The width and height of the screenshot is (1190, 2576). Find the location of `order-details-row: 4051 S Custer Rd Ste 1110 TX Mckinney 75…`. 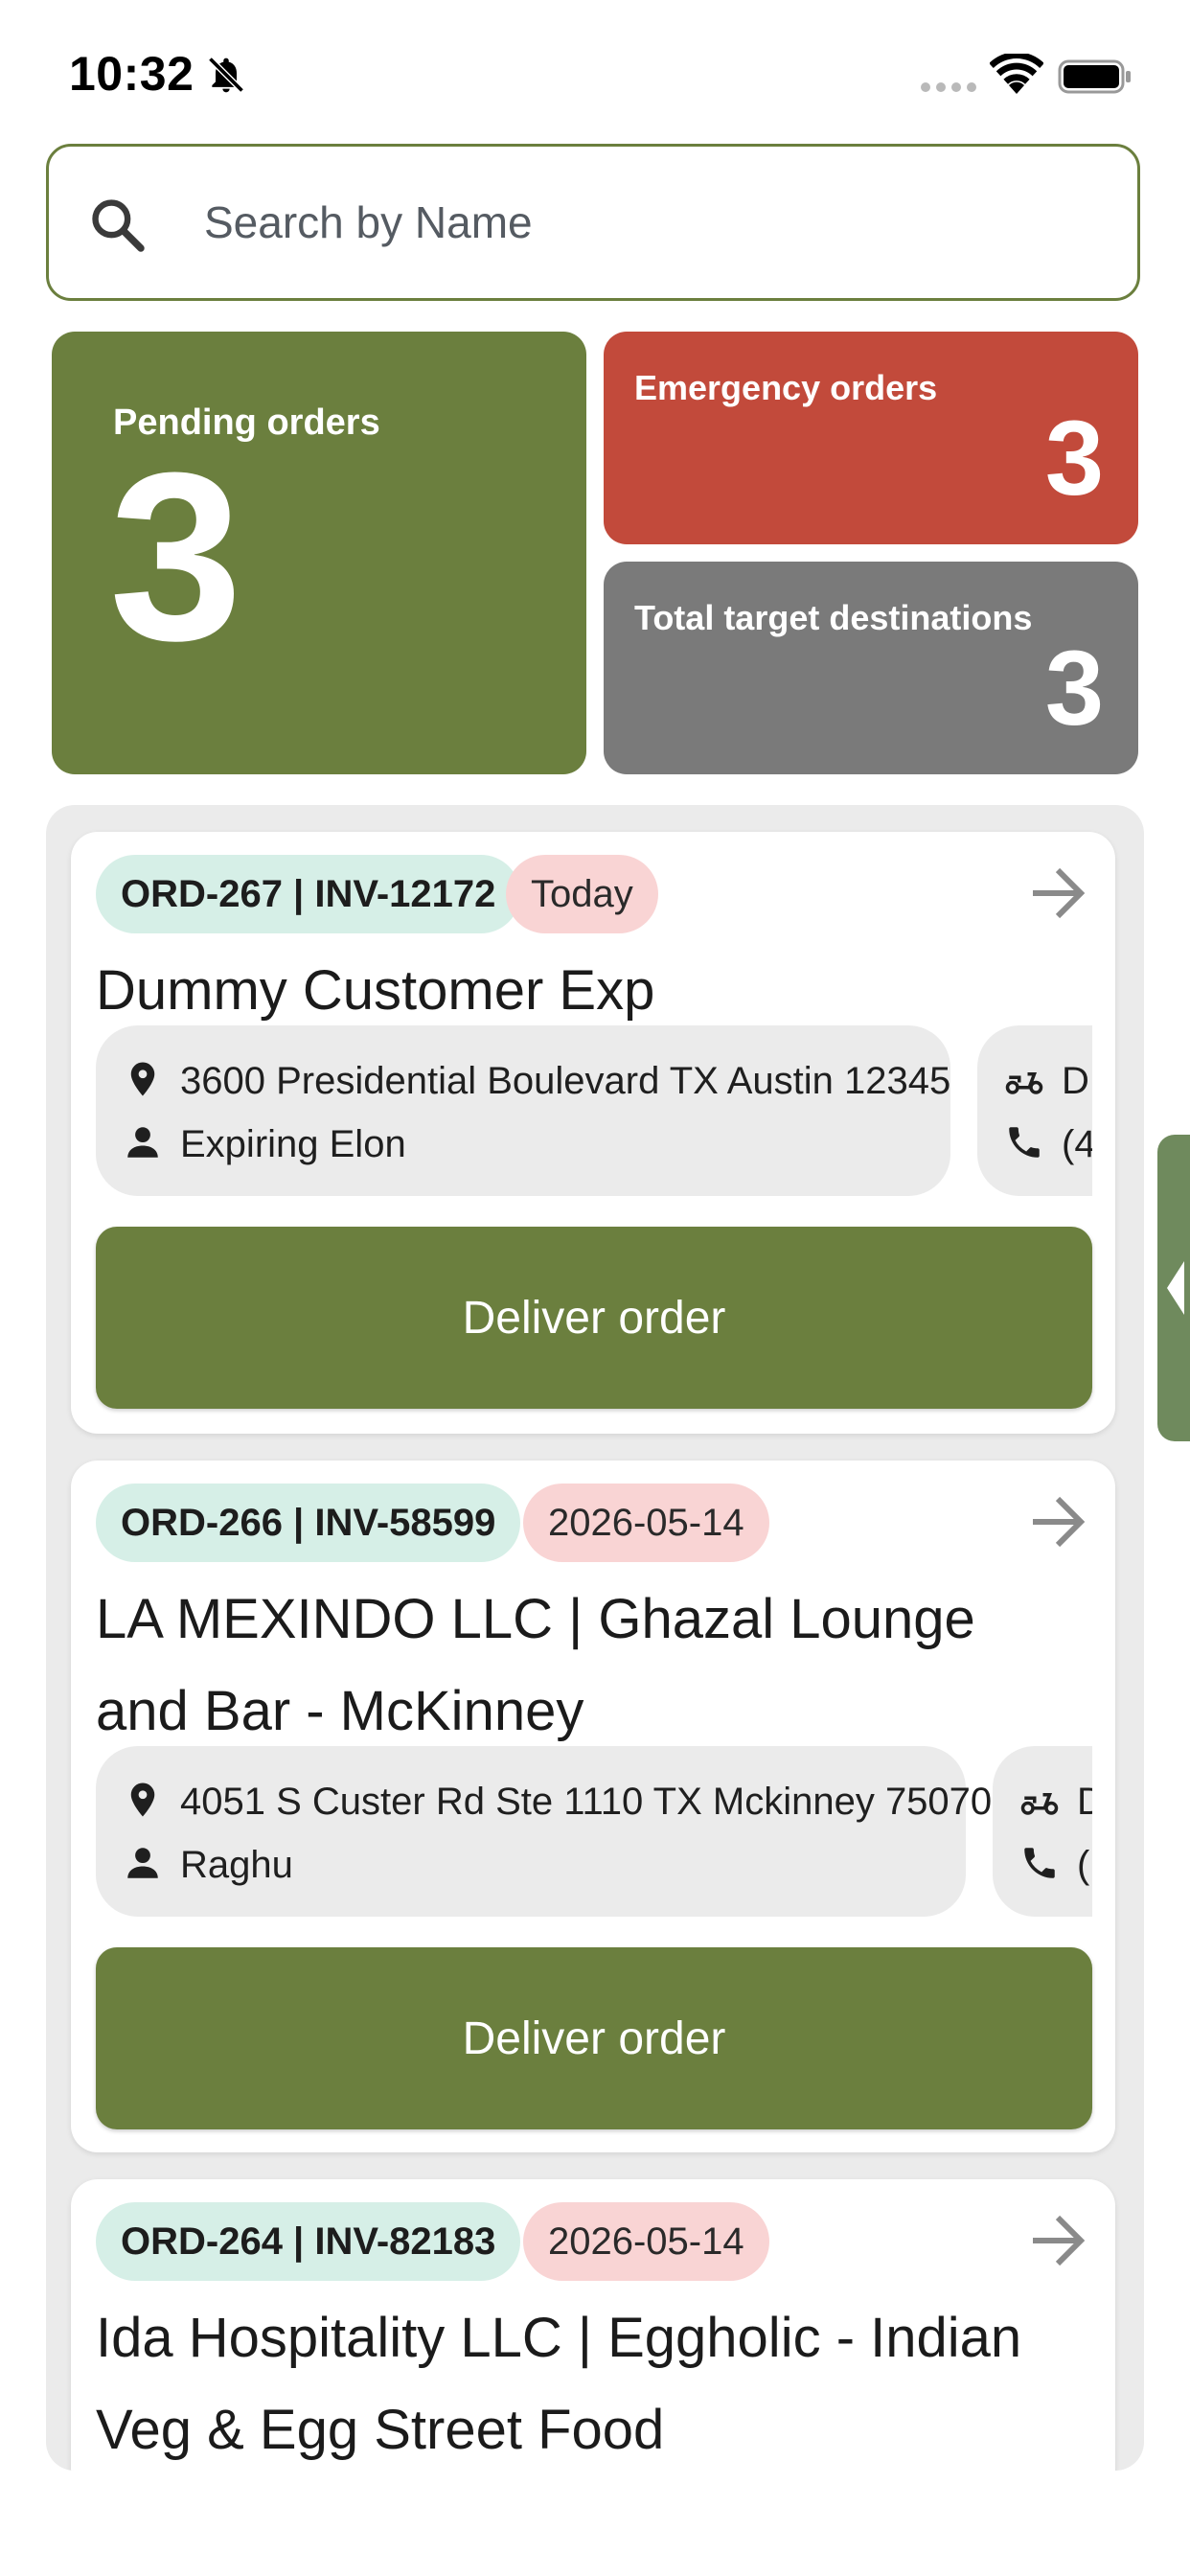

order-details-row: 4051 S Custer Rd Ste 1110 TX Mckinney 75… is located at coordinates (594, 1832).